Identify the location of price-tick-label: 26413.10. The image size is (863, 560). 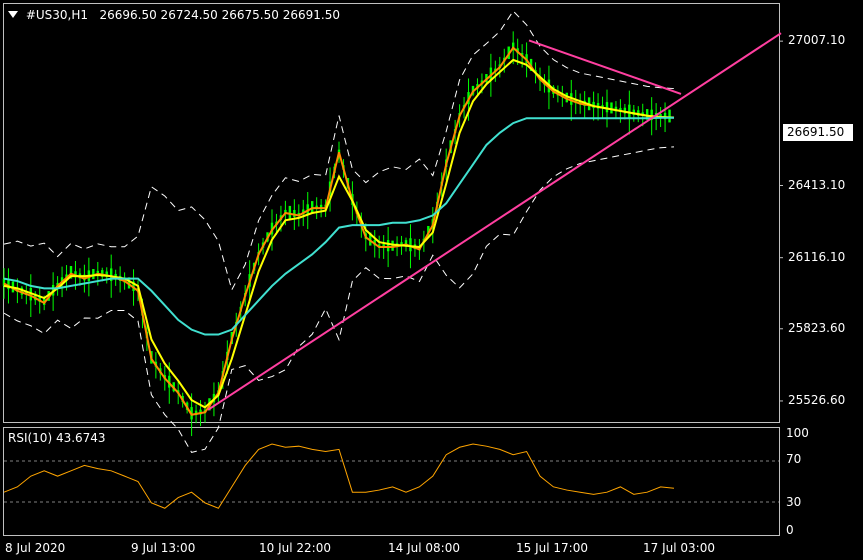
(817, 184).